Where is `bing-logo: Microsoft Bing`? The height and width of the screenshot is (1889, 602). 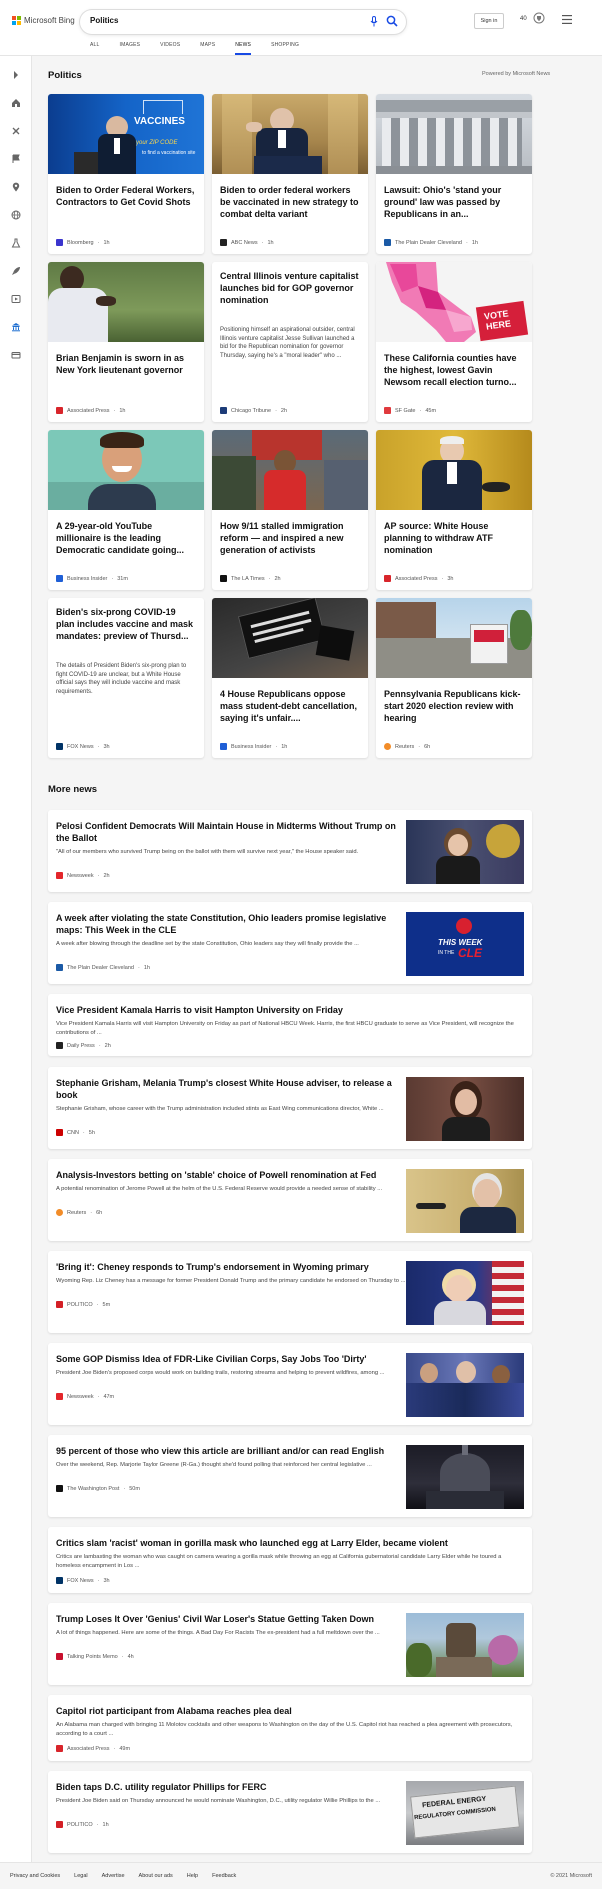
bing-logo: Microsoft Bing is located at coordinates (43, 20).